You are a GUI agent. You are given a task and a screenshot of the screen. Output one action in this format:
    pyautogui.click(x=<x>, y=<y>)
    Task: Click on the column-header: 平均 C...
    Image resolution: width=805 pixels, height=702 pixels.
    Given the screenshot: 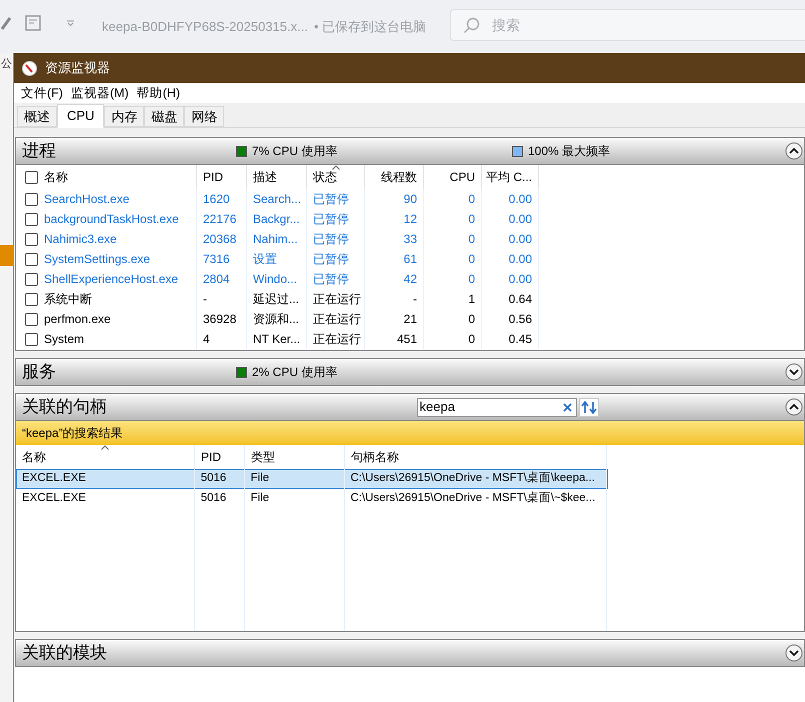 What is the action you would take?
    pyautogui.click(x=509, y=177)
    